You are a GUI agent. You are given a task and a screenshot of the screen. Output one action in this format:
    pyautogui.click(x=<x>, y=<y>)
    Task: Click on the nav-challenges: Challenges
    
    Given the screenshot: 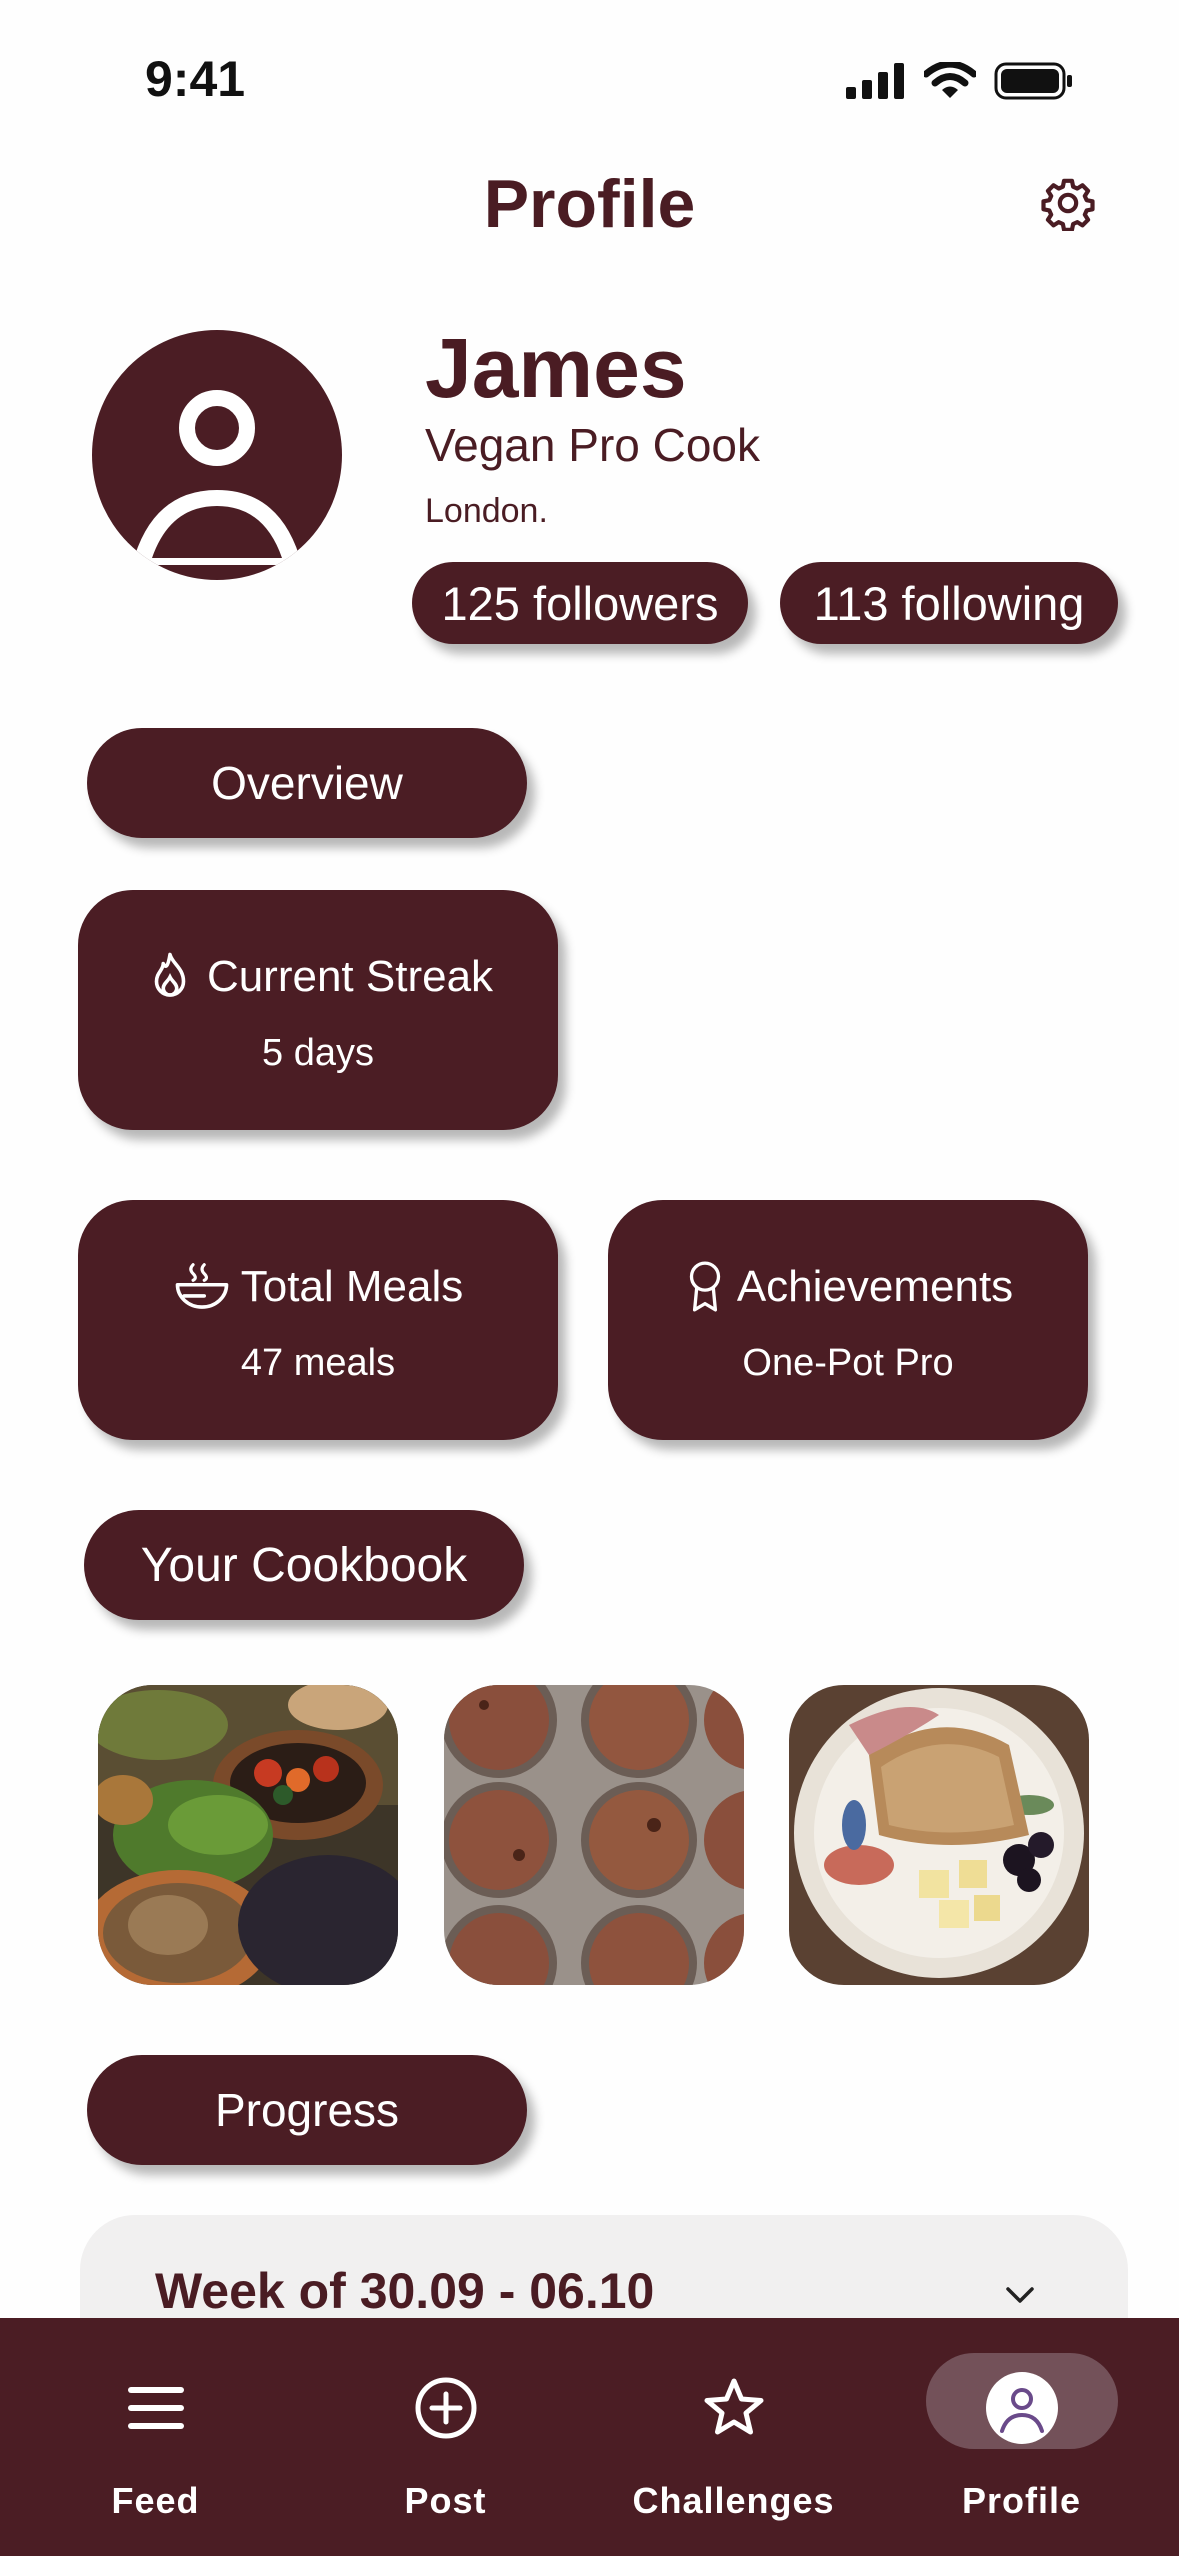 What is the action you would take?
    pyautogui.click(x=733, y=2437)
    